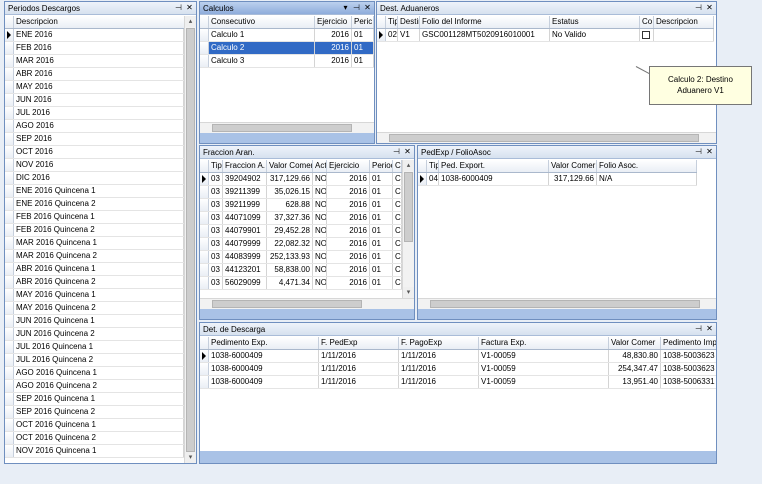 Image resolution: width=762 pixels, height=484 pixels. What do you see at coordinates (287, 35) in the screenshot?
I see `table-row: Calculo 1 2016 01` at bounding box center [287, 35].